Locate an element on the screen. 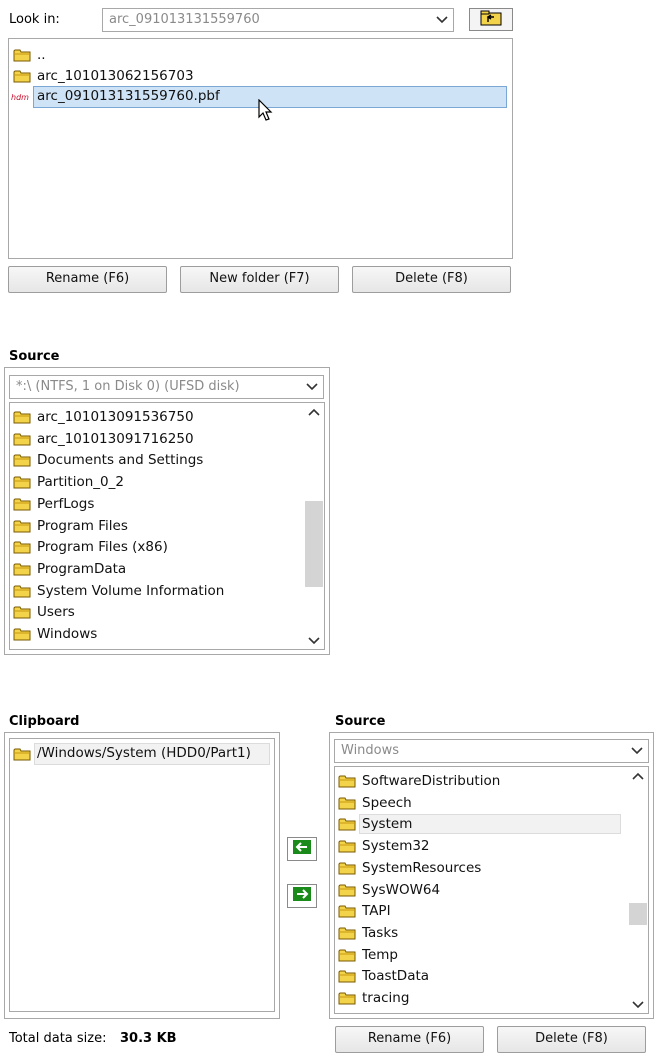 This screenshot has height=1059, width=659. list-item: Users is located at coordinates (44, 612).